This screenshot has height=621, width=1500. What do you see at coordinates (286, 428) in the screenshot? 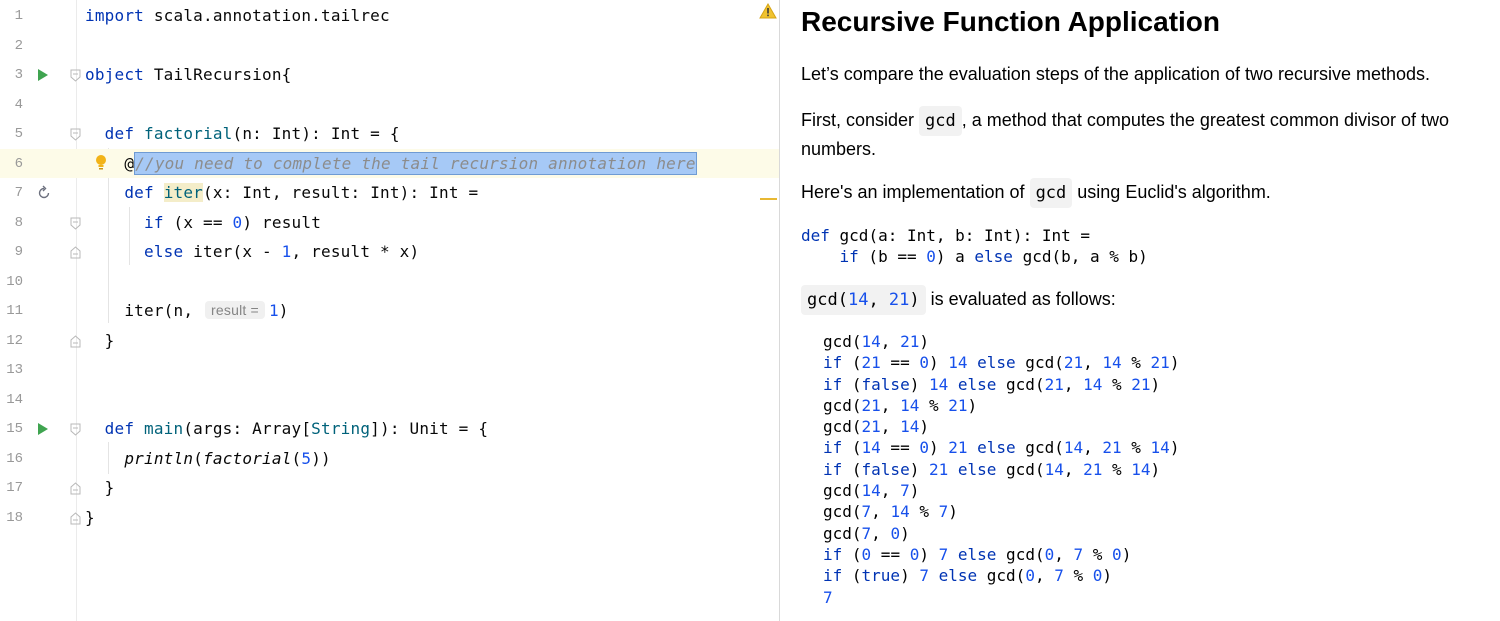
I see `code-text-line: def main(args: Array[String]): Unit = {` at bounding box center [286, 428].